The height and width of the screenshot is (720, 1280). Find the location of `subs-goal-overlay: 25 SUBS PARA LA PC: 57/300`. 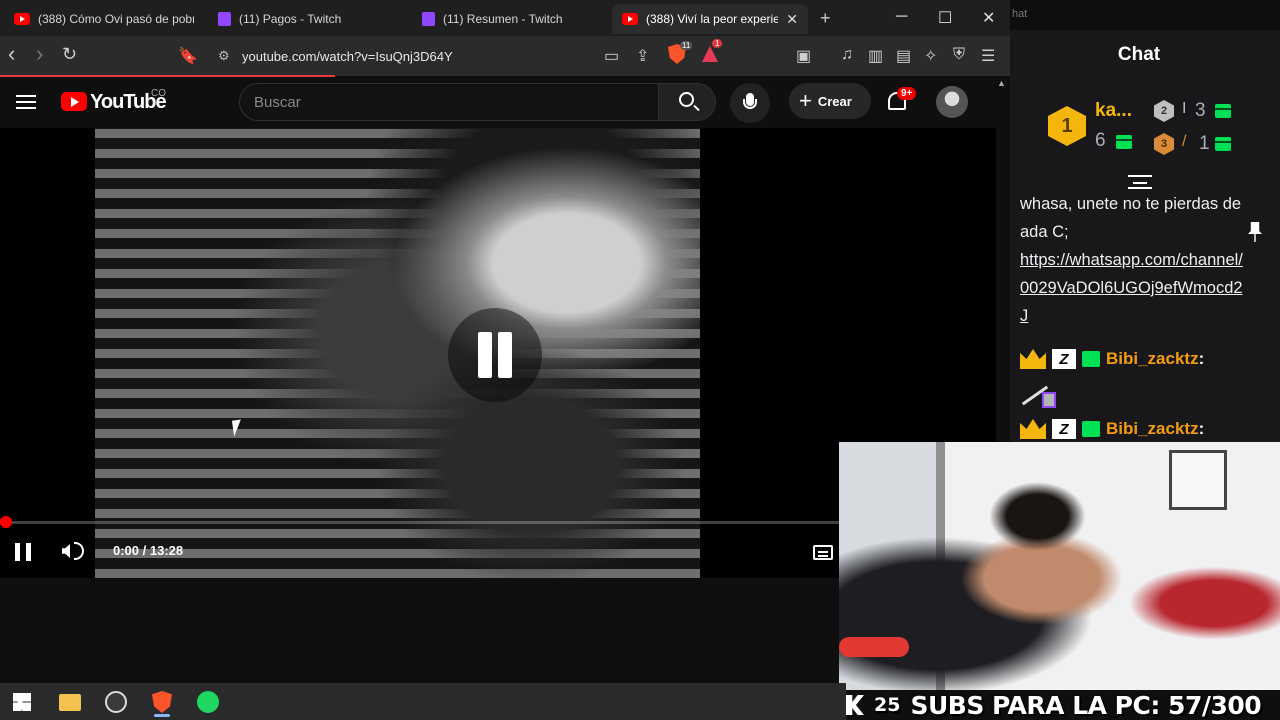

subs-goal-overlay: 25 SUBS PARA LA PC: 57/300 is located at coordinates (1054, 705).